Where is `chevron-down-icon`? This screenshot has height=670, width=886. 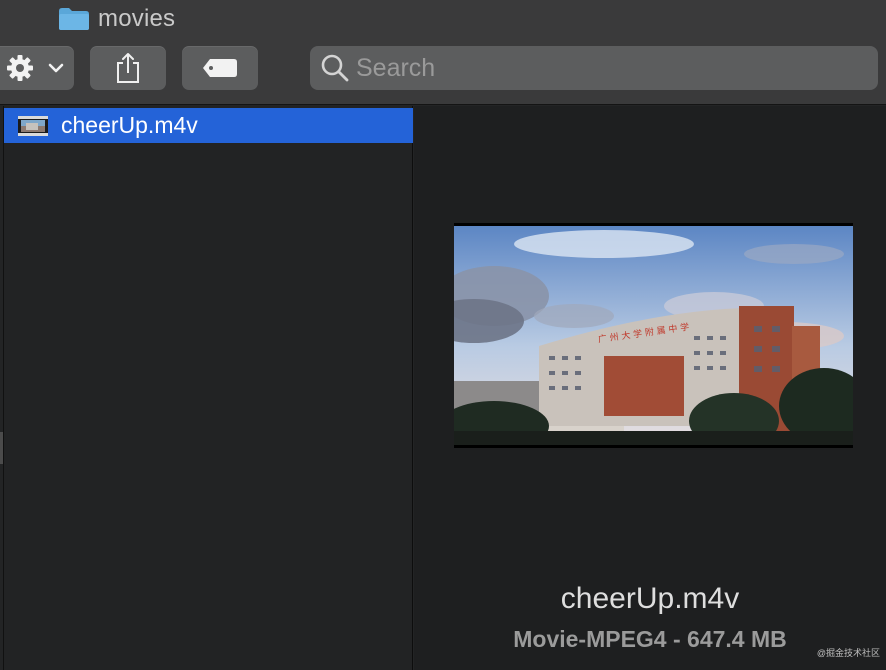 chevron-down-icon is located at coordinates (56, 68).